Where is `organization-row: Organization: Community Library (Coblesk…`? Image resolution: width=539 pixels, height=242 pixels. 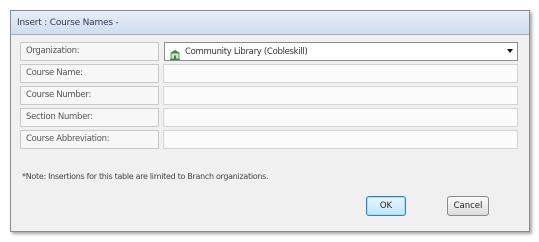 organization-row: Organization: Community Library (Coblesk… is located at coordinates (269, 51).